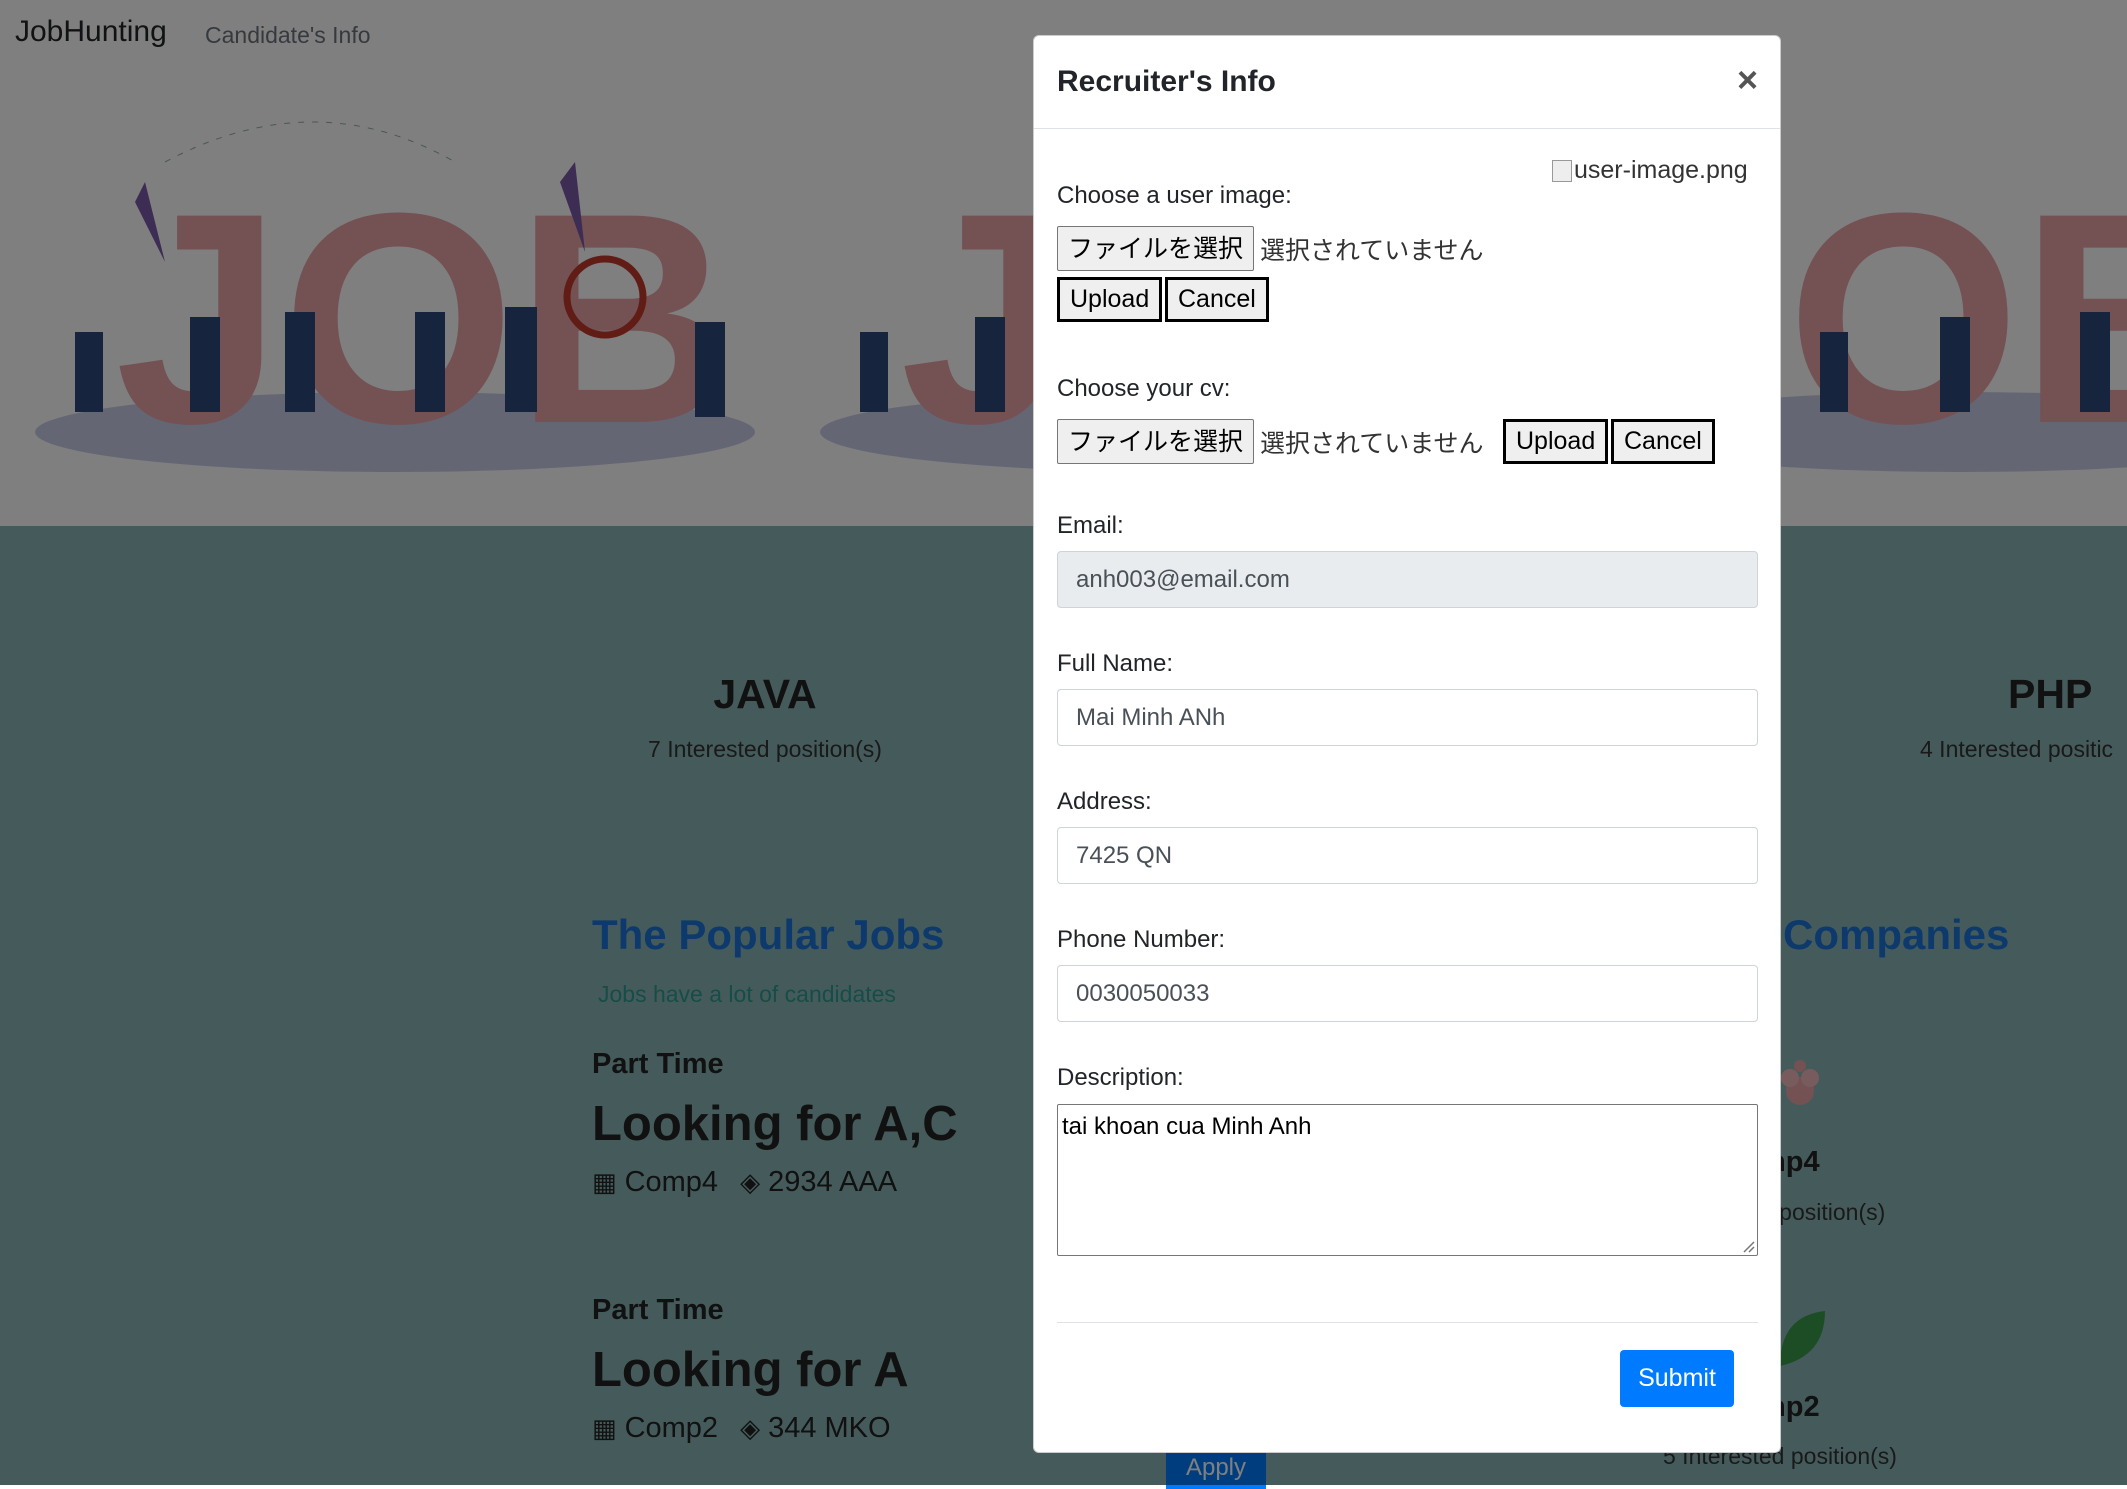  I want to click on phone-label: Phone Number:, so click(1141, 939).